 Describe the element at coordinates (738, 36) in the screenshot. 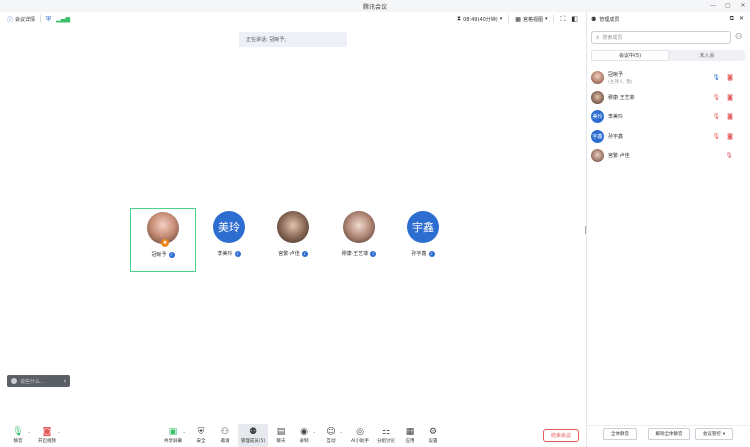

I see `invite-member-icon: ⚇` at that location.